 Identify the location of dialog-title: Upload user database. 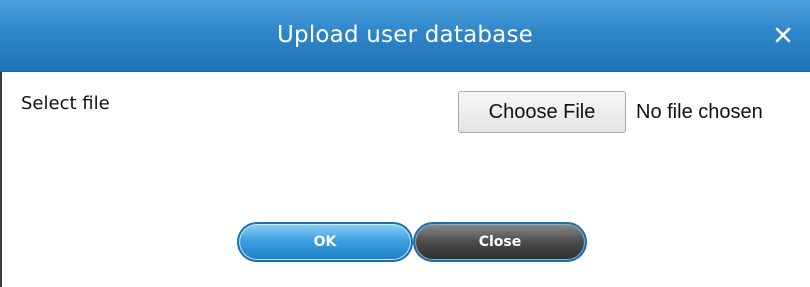
(404, 35).